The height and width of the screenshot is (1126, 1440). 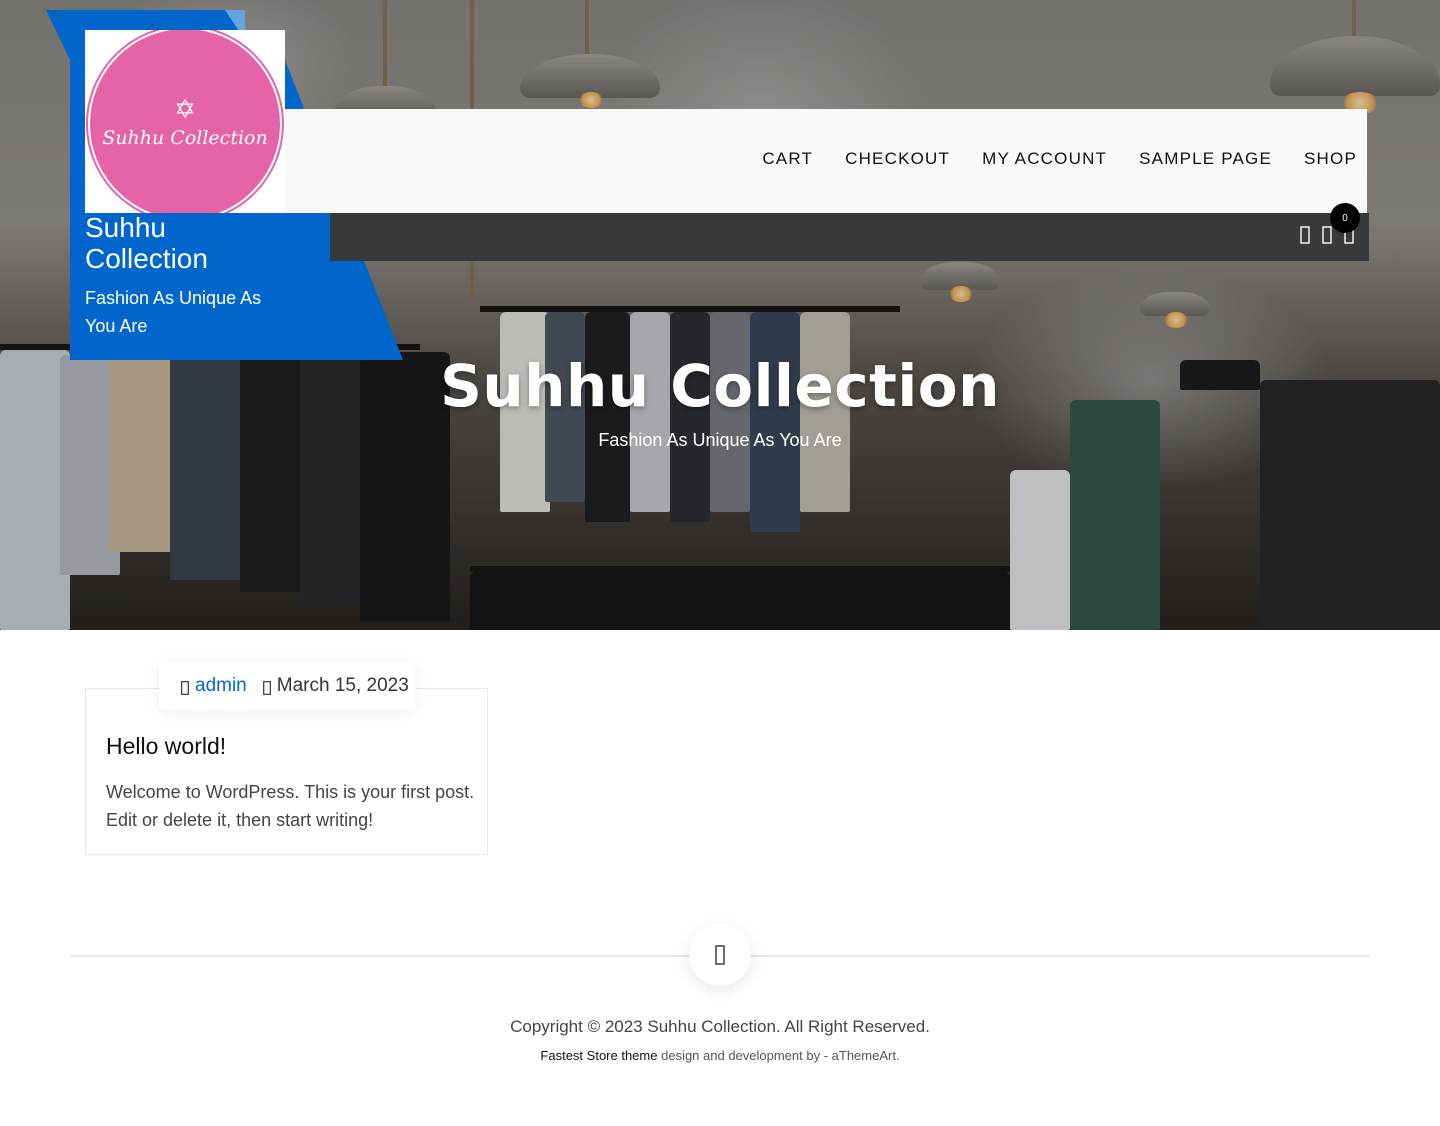 I want to click on back-to-top-button, so click(x=720, y=955).